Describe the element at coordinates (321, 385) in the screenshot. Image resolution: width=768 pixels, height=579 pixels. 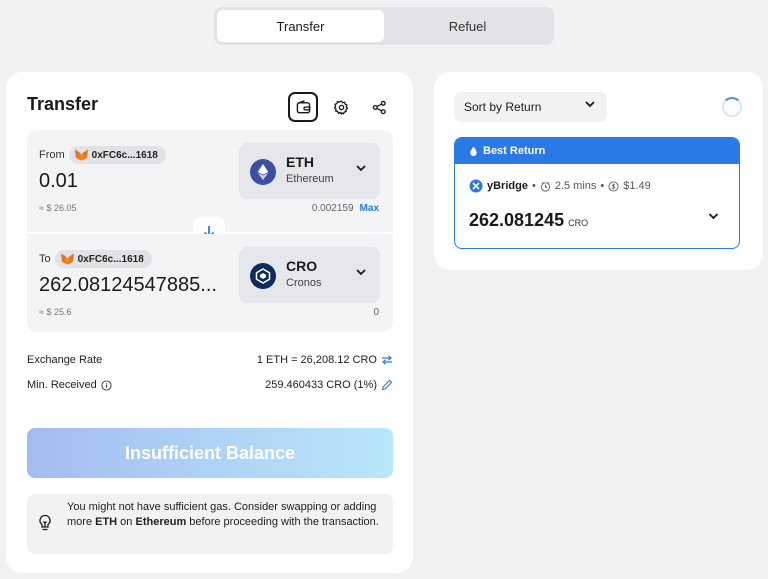
I see `min-received-value: 259.460433 CRO (1%)` at that location.